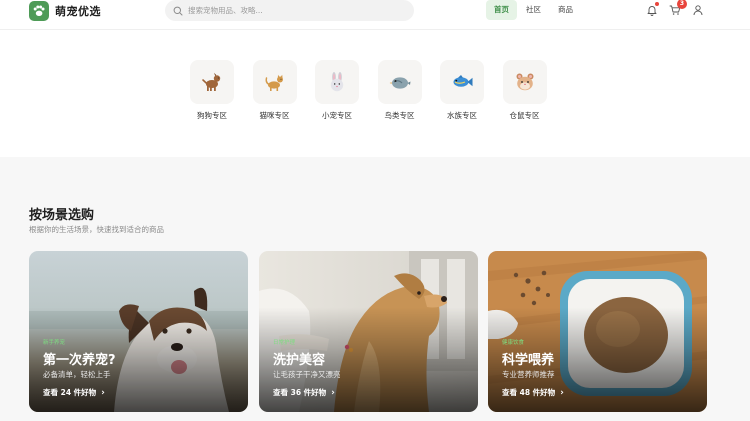  I want to click on notification-button, so click(652, 9).